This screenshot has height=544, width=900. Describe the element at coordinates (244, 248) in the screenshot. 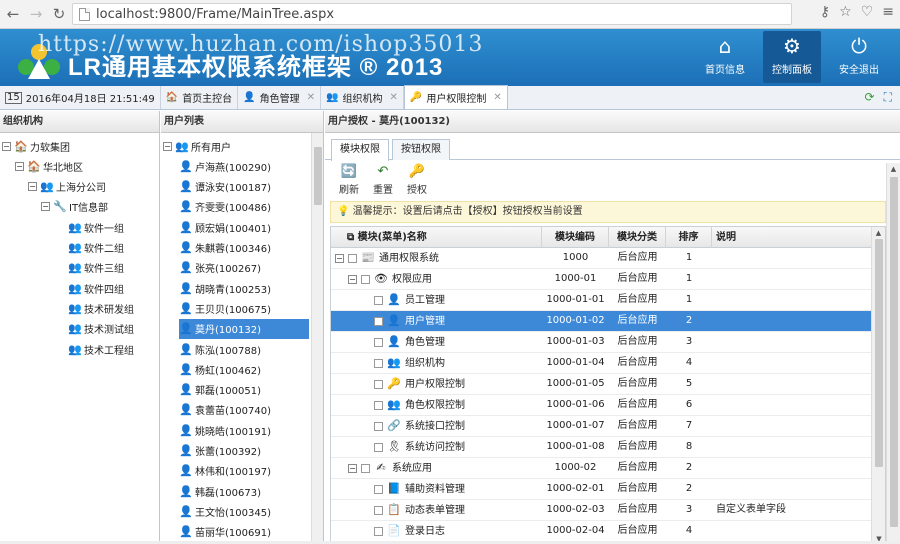

I see `user-list-item: 👤 朱麒蓉(100346)` at that location.